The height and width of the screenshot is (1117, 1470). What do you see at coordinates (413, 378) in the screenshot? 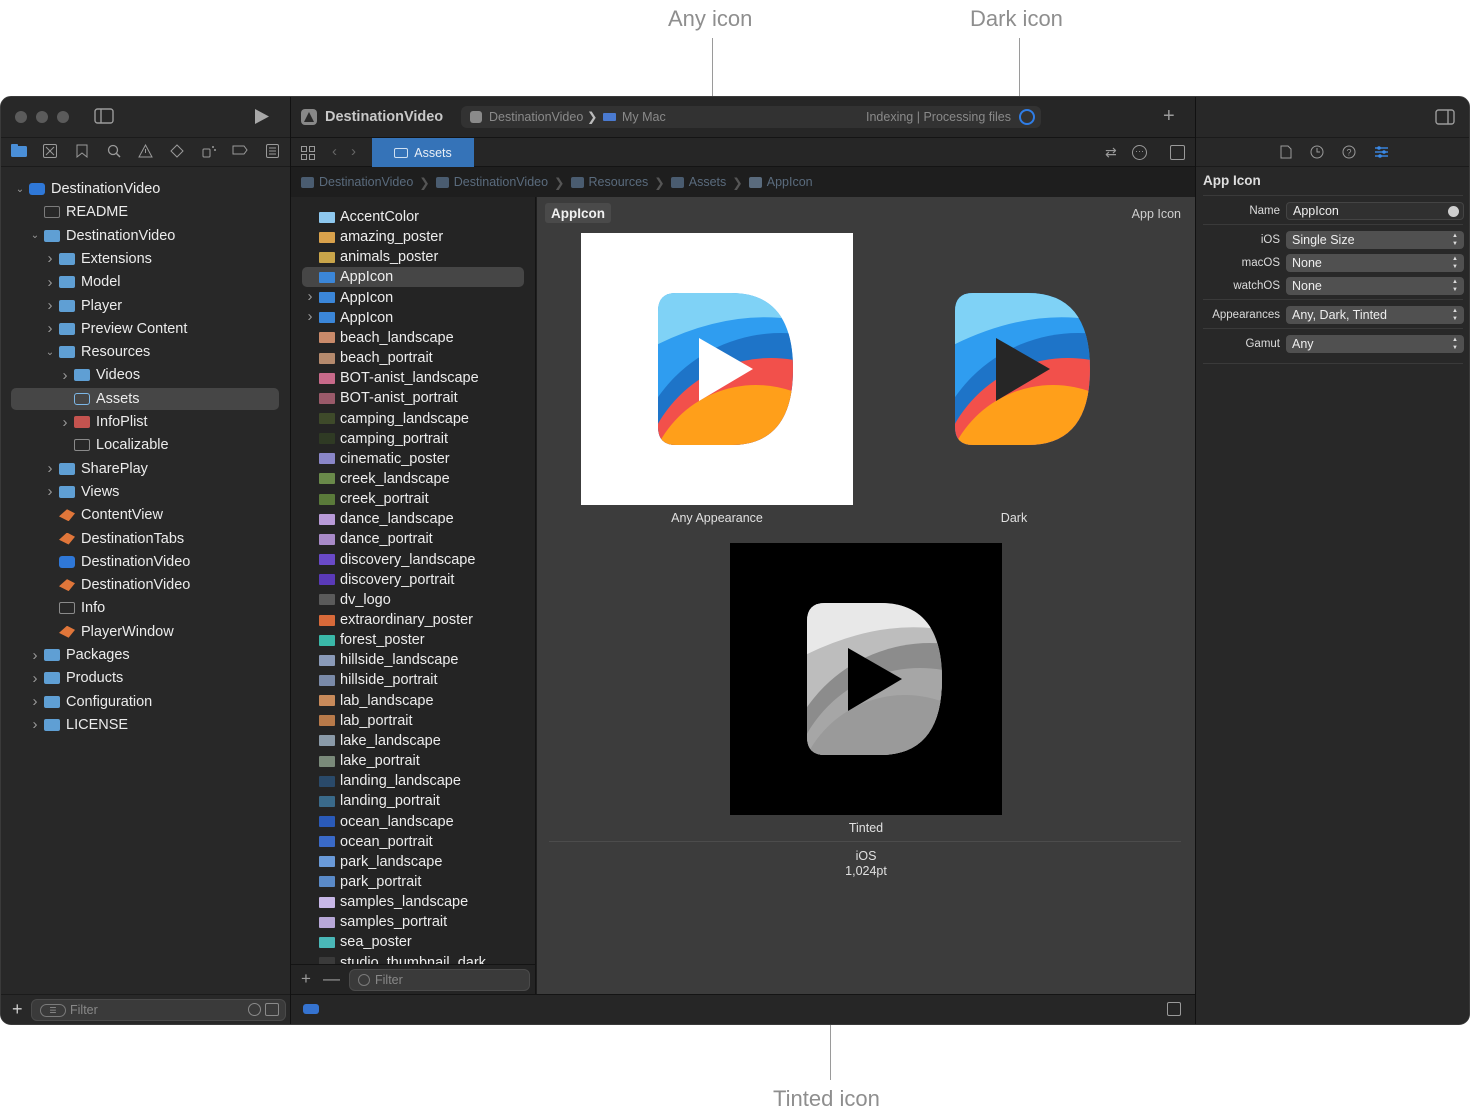
I see `asset-list-item: BOT-anist_landscape` at bounding box center [413, 378].